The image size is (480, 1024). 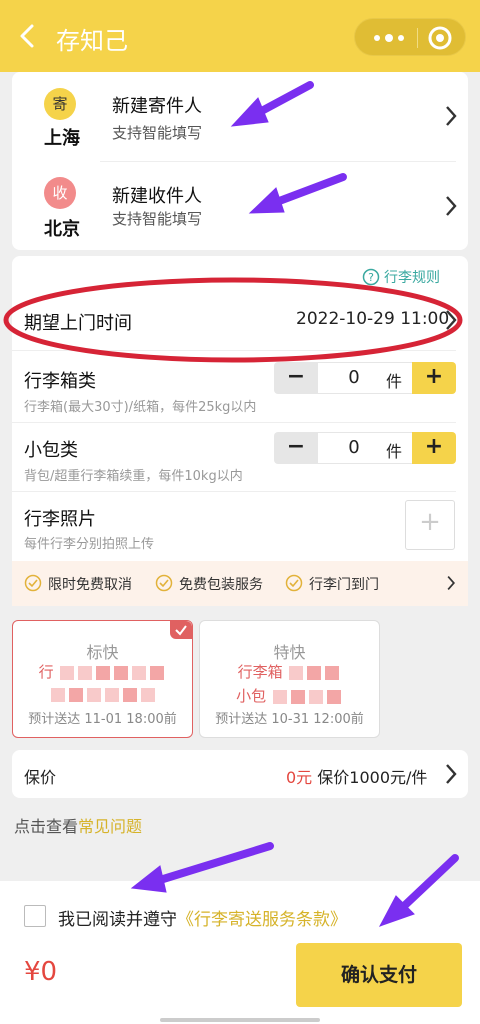 What do you see at coordinates (372, 777) in the screenshot?
I see `insurance-detail: 保价1000元/件` at bounding box center [372, 777].